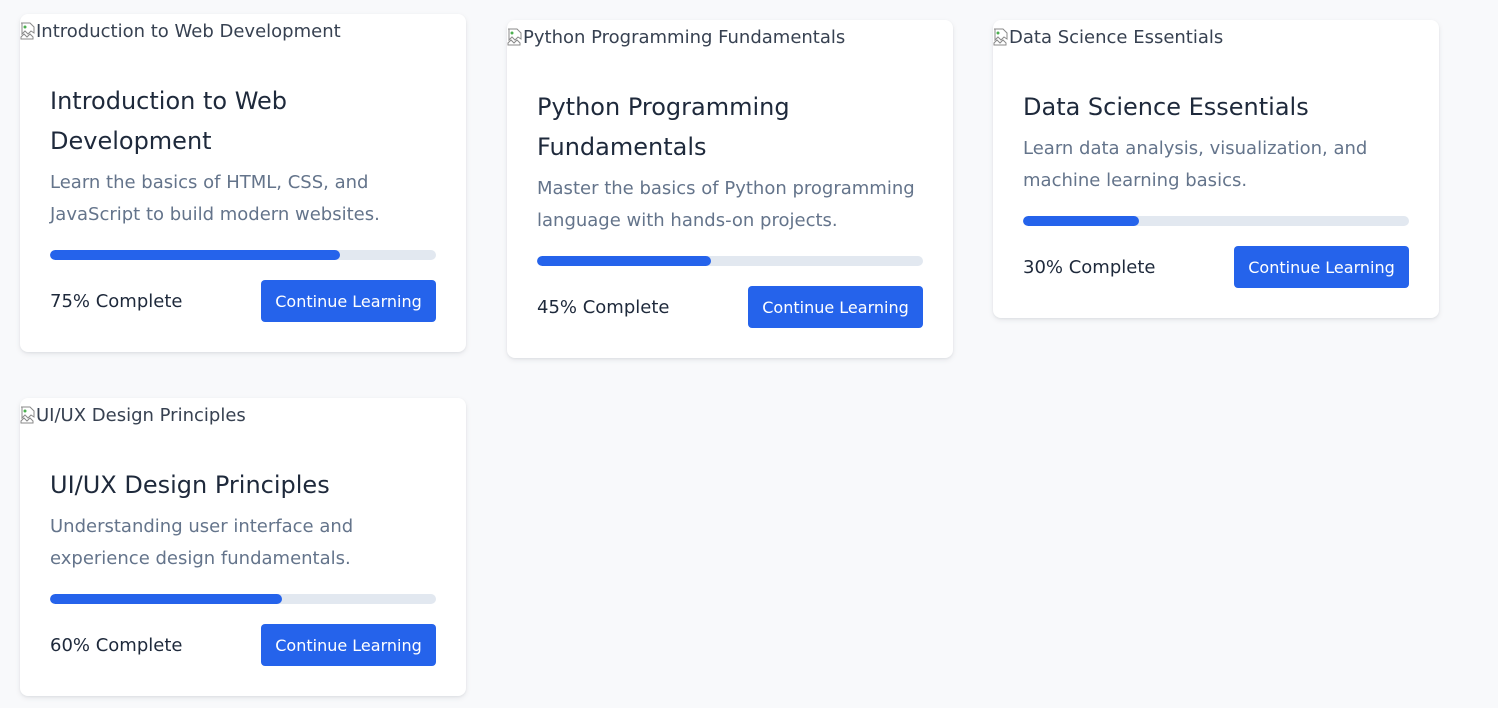  I want to click on course-image: Python Programming Fundamentals, so click(730, 37).